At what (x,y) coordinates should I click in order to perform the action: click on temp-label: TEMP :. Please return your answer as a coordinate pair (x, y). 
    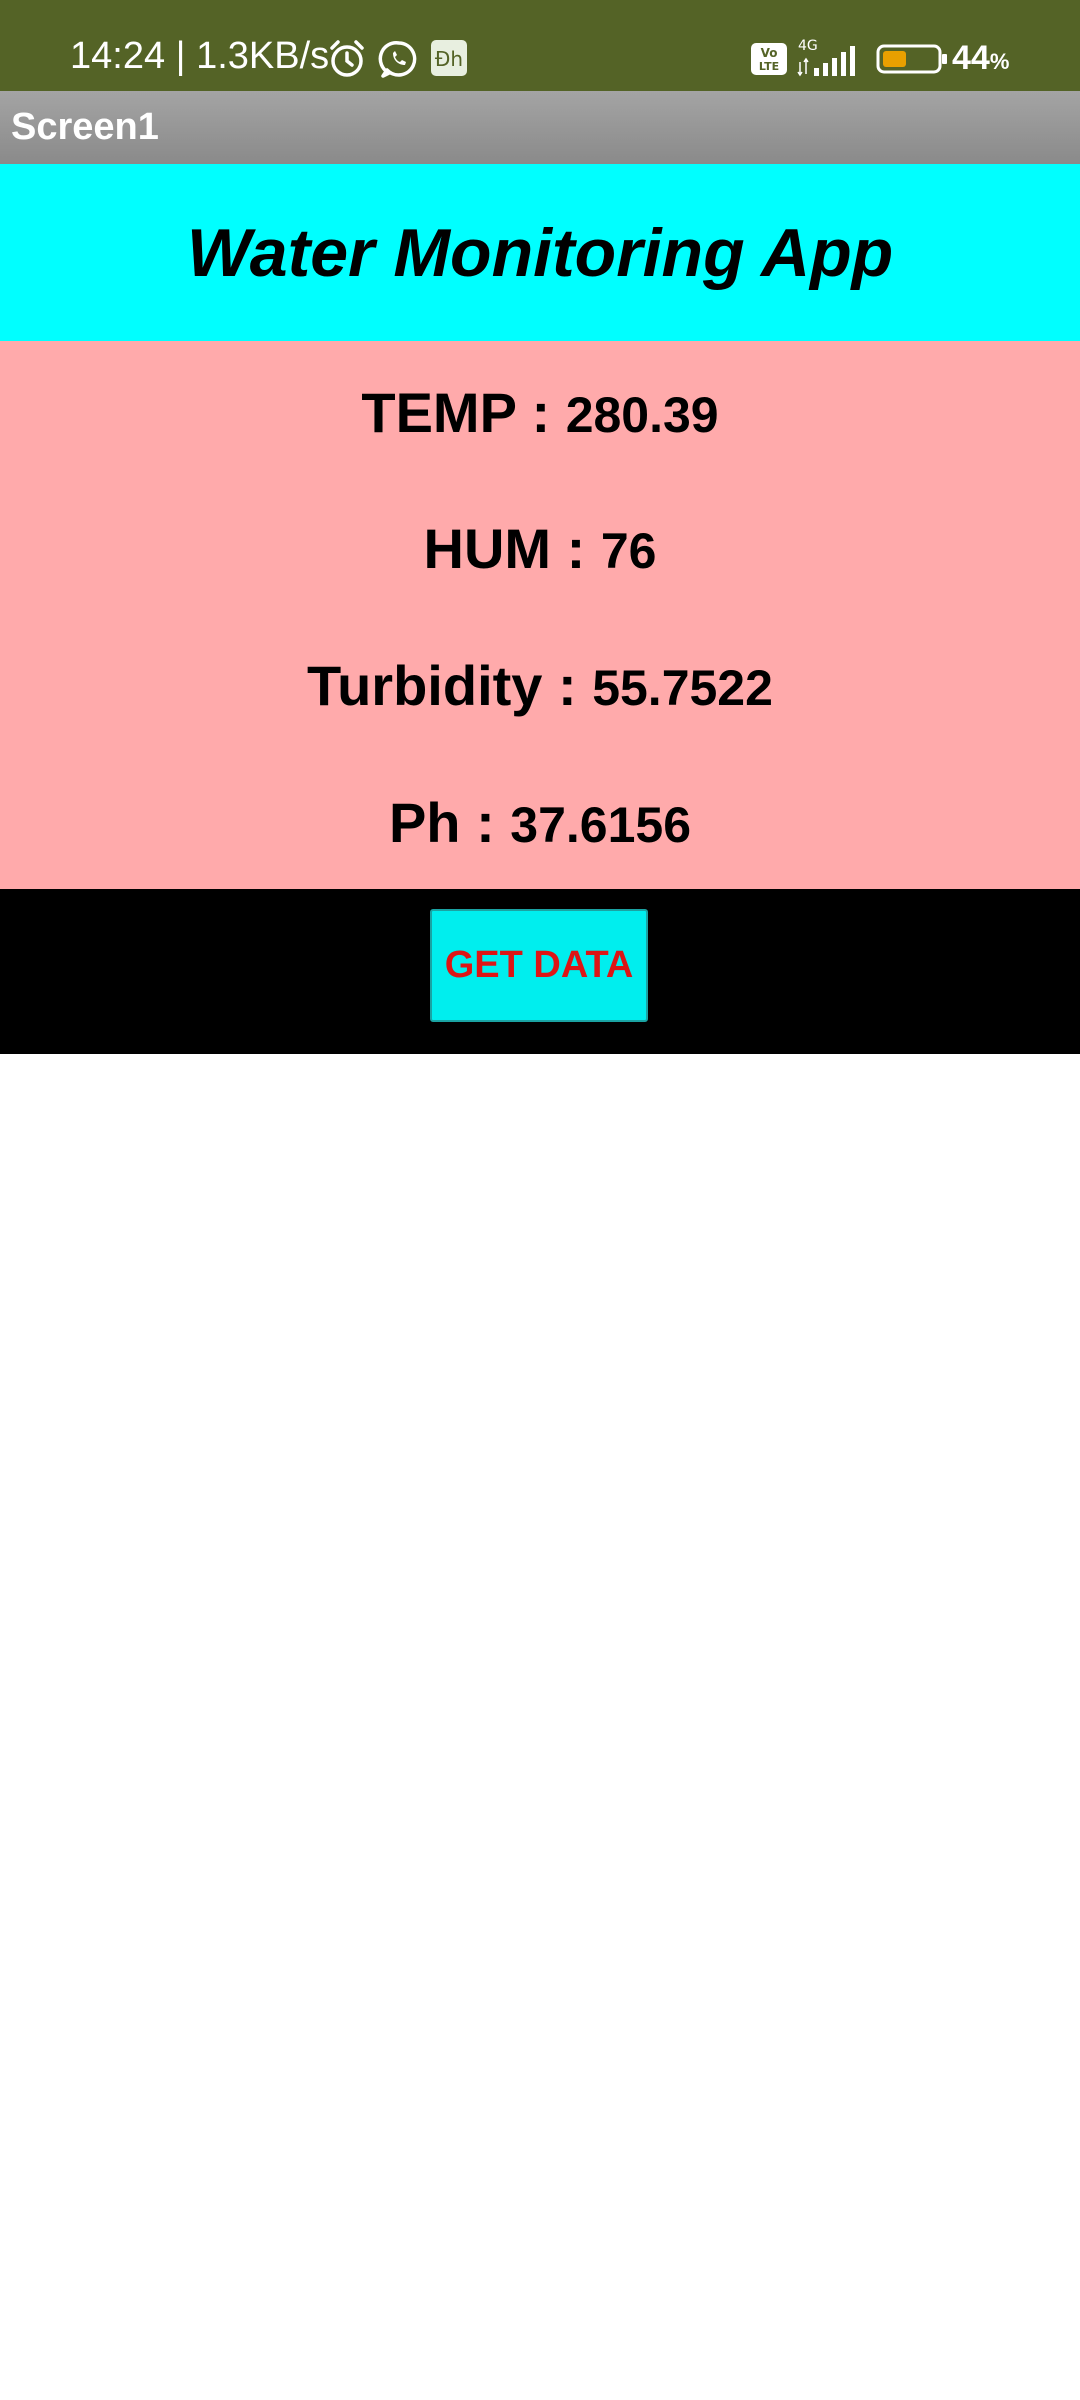
    Looking at the image, I should click on (463, 412).